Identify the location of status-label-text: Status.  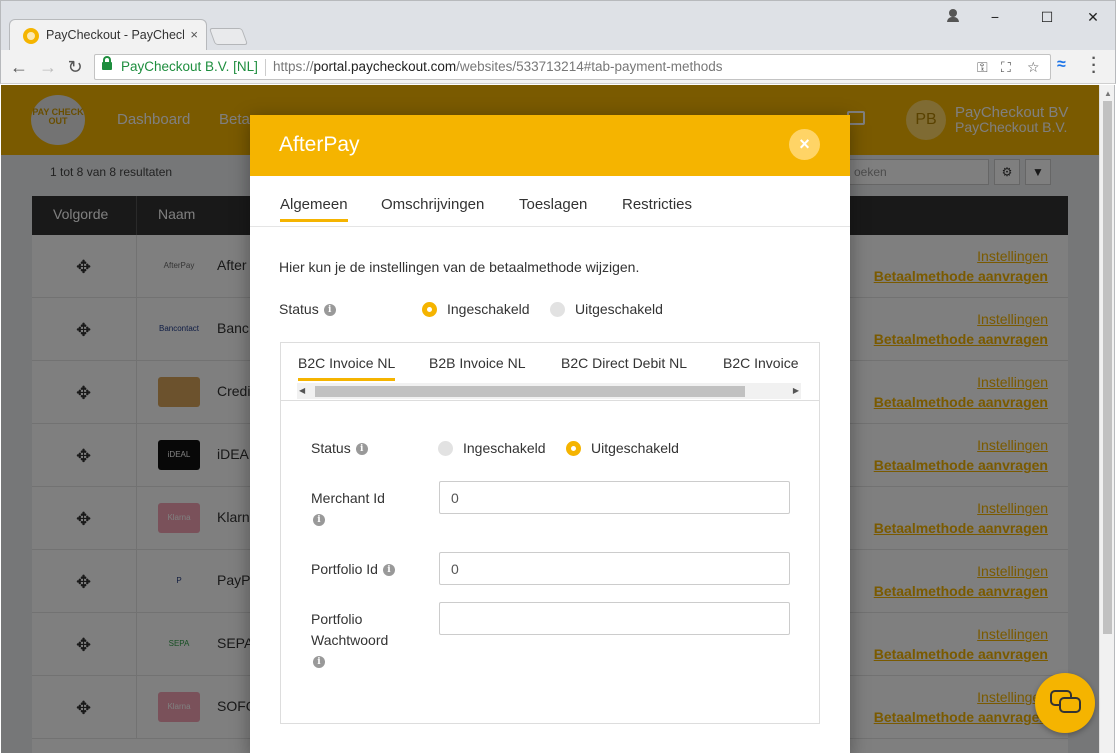
(299, 309).